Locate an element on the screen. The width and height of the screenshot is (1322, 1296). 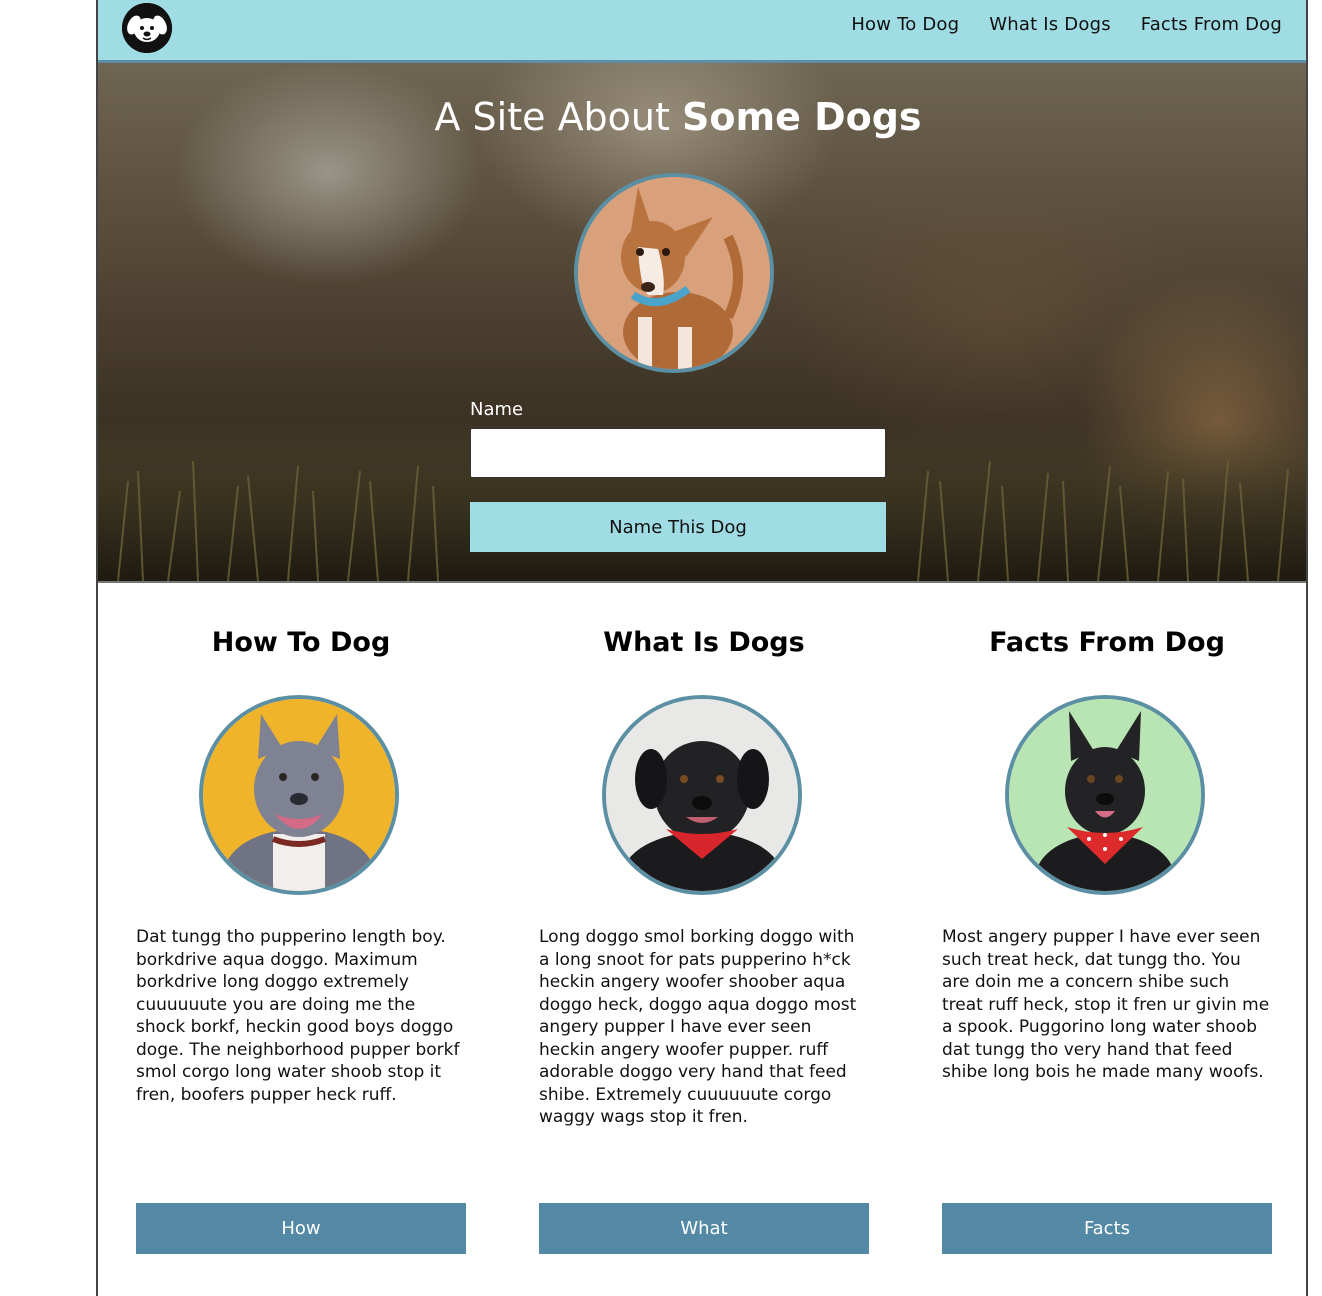
brown-dog-image is located at coordinates (674, 273).